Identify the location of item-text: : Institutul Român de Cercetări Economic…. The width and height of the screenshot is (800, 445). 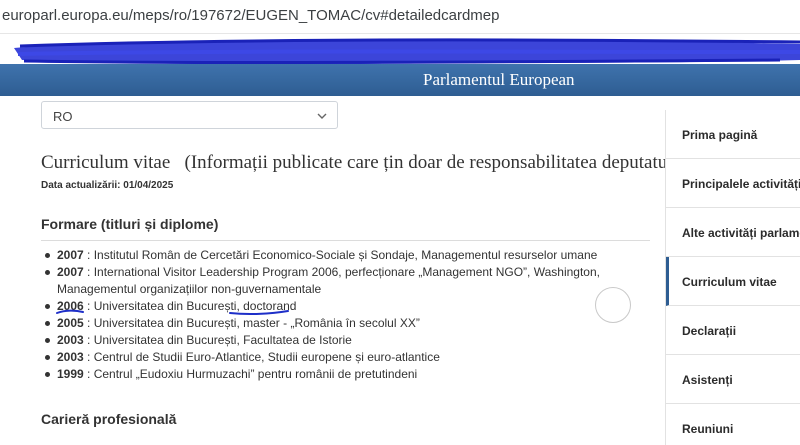
(340, 255).